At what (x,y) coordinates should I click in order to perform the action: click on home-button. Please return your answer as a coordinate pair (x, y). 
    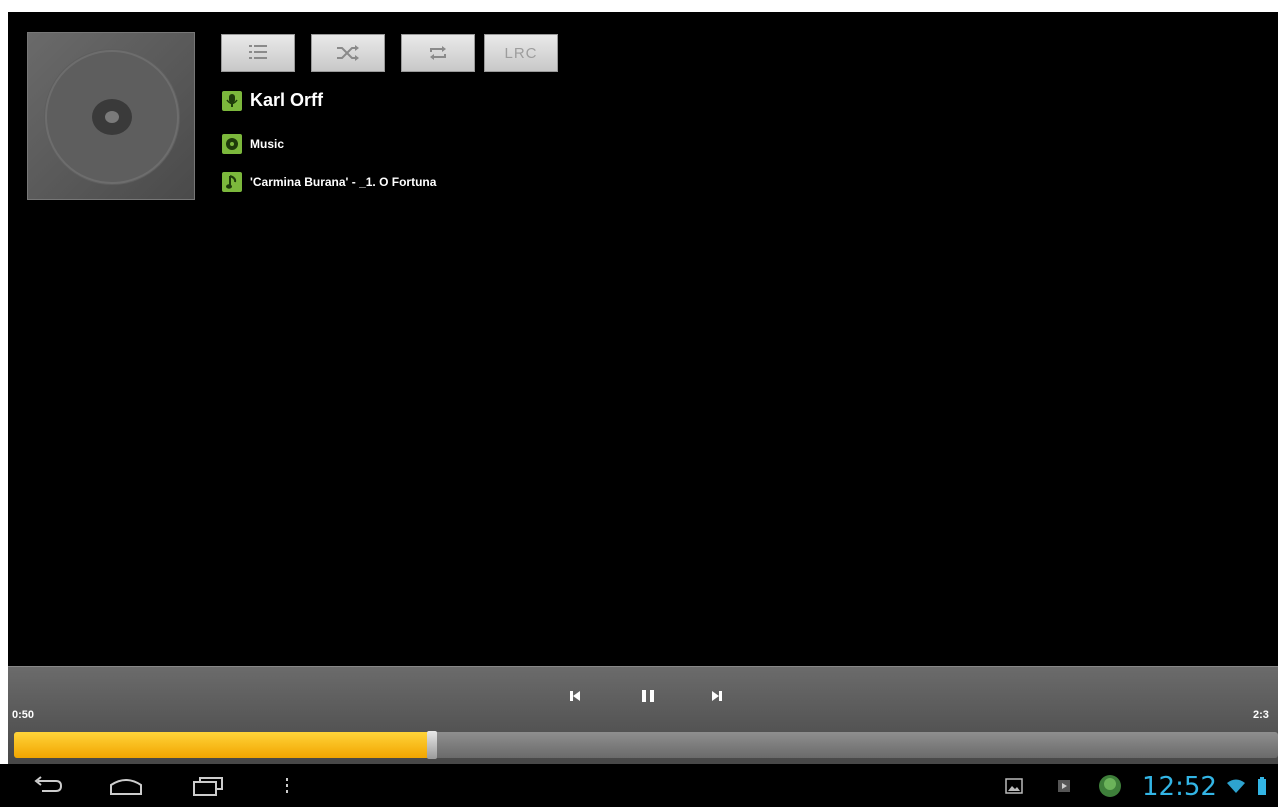
    Looking at the image, I should click on (126, 786).